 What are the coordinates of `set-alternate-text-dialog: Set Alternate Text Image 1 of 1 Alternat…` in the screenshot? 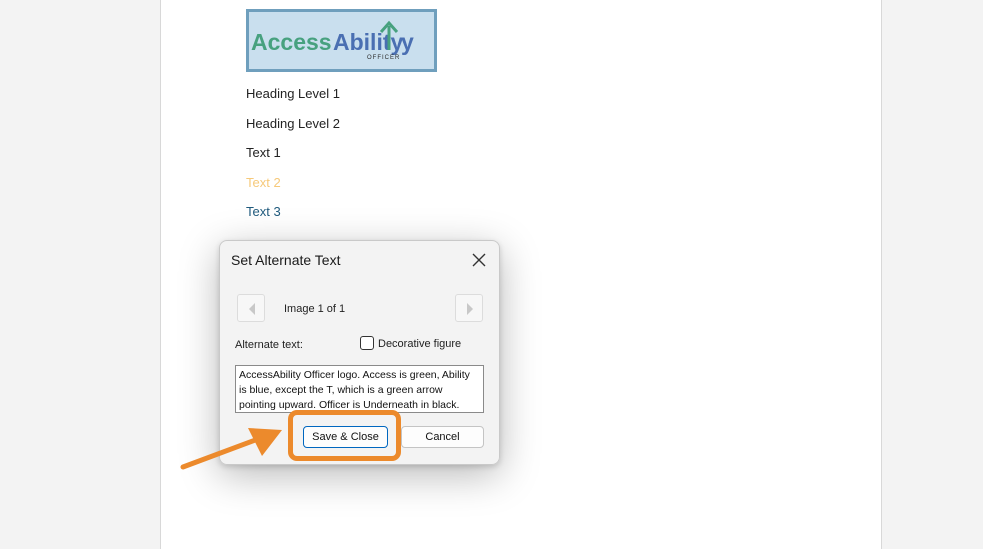 It's located at (359, 352).